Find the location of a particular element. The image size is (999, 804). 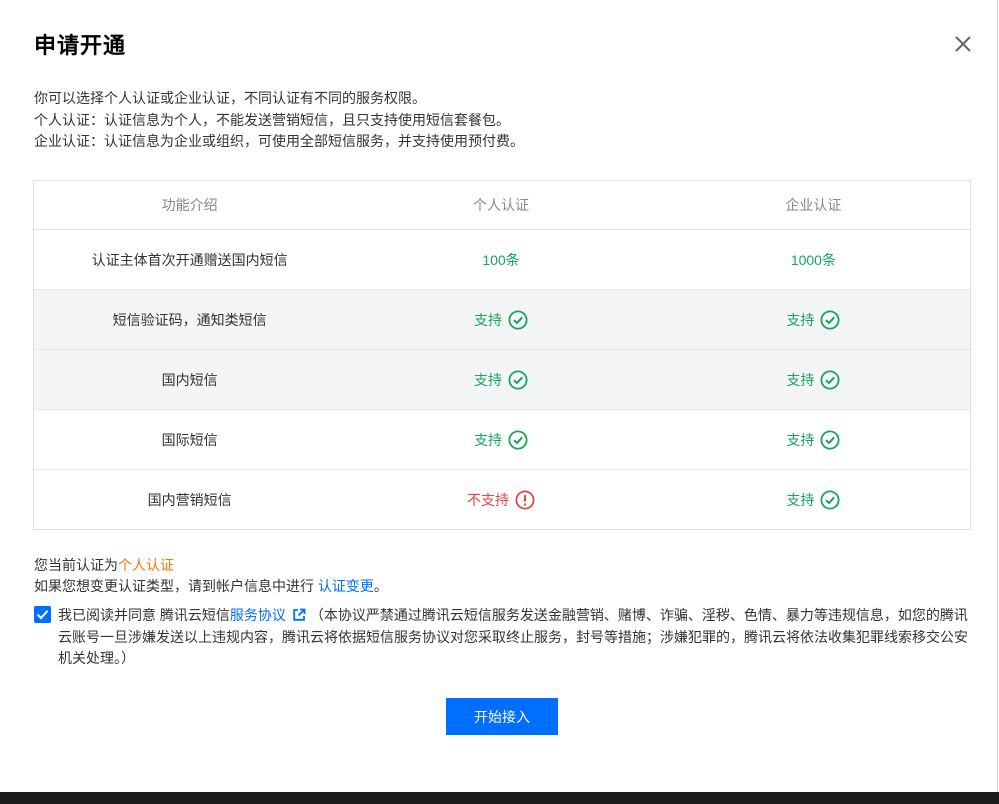

current-auth-line: 您当前认证为个人认证 is located at coordinates (211, 565).